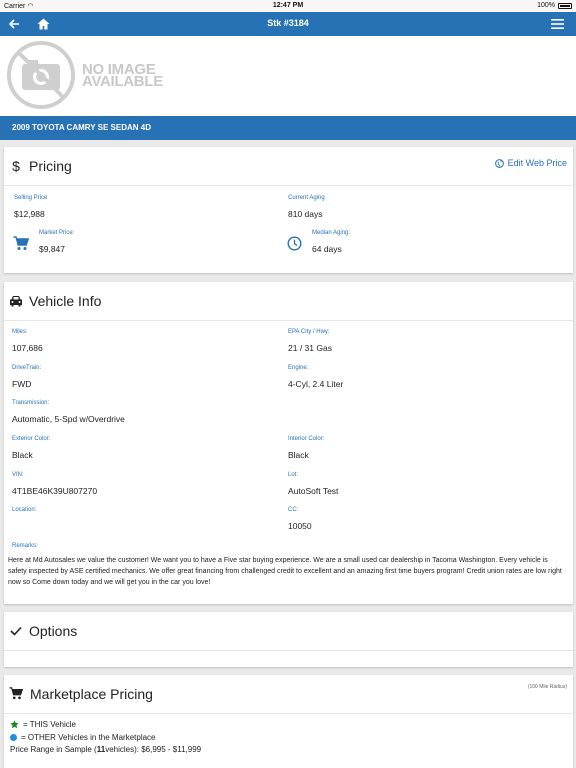  What do you see at coordinates (91, 694) in the screenshot?
I see `marketplace-title: Marketplace Pricing` at bounding box center [91, 694].